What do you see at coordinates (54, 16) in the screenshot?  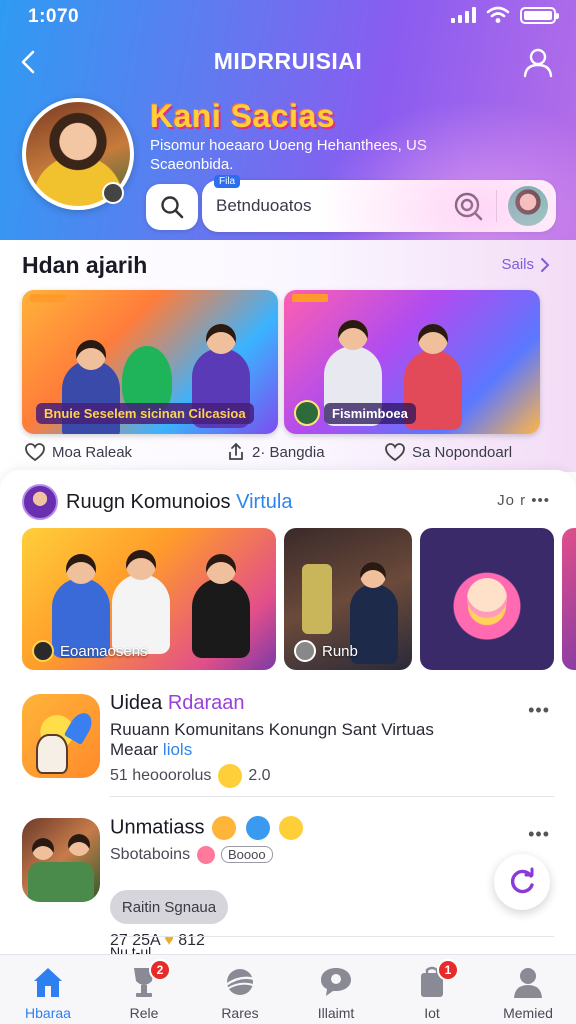 I see `status-time: 1:070` at bounding box center [54, 16].